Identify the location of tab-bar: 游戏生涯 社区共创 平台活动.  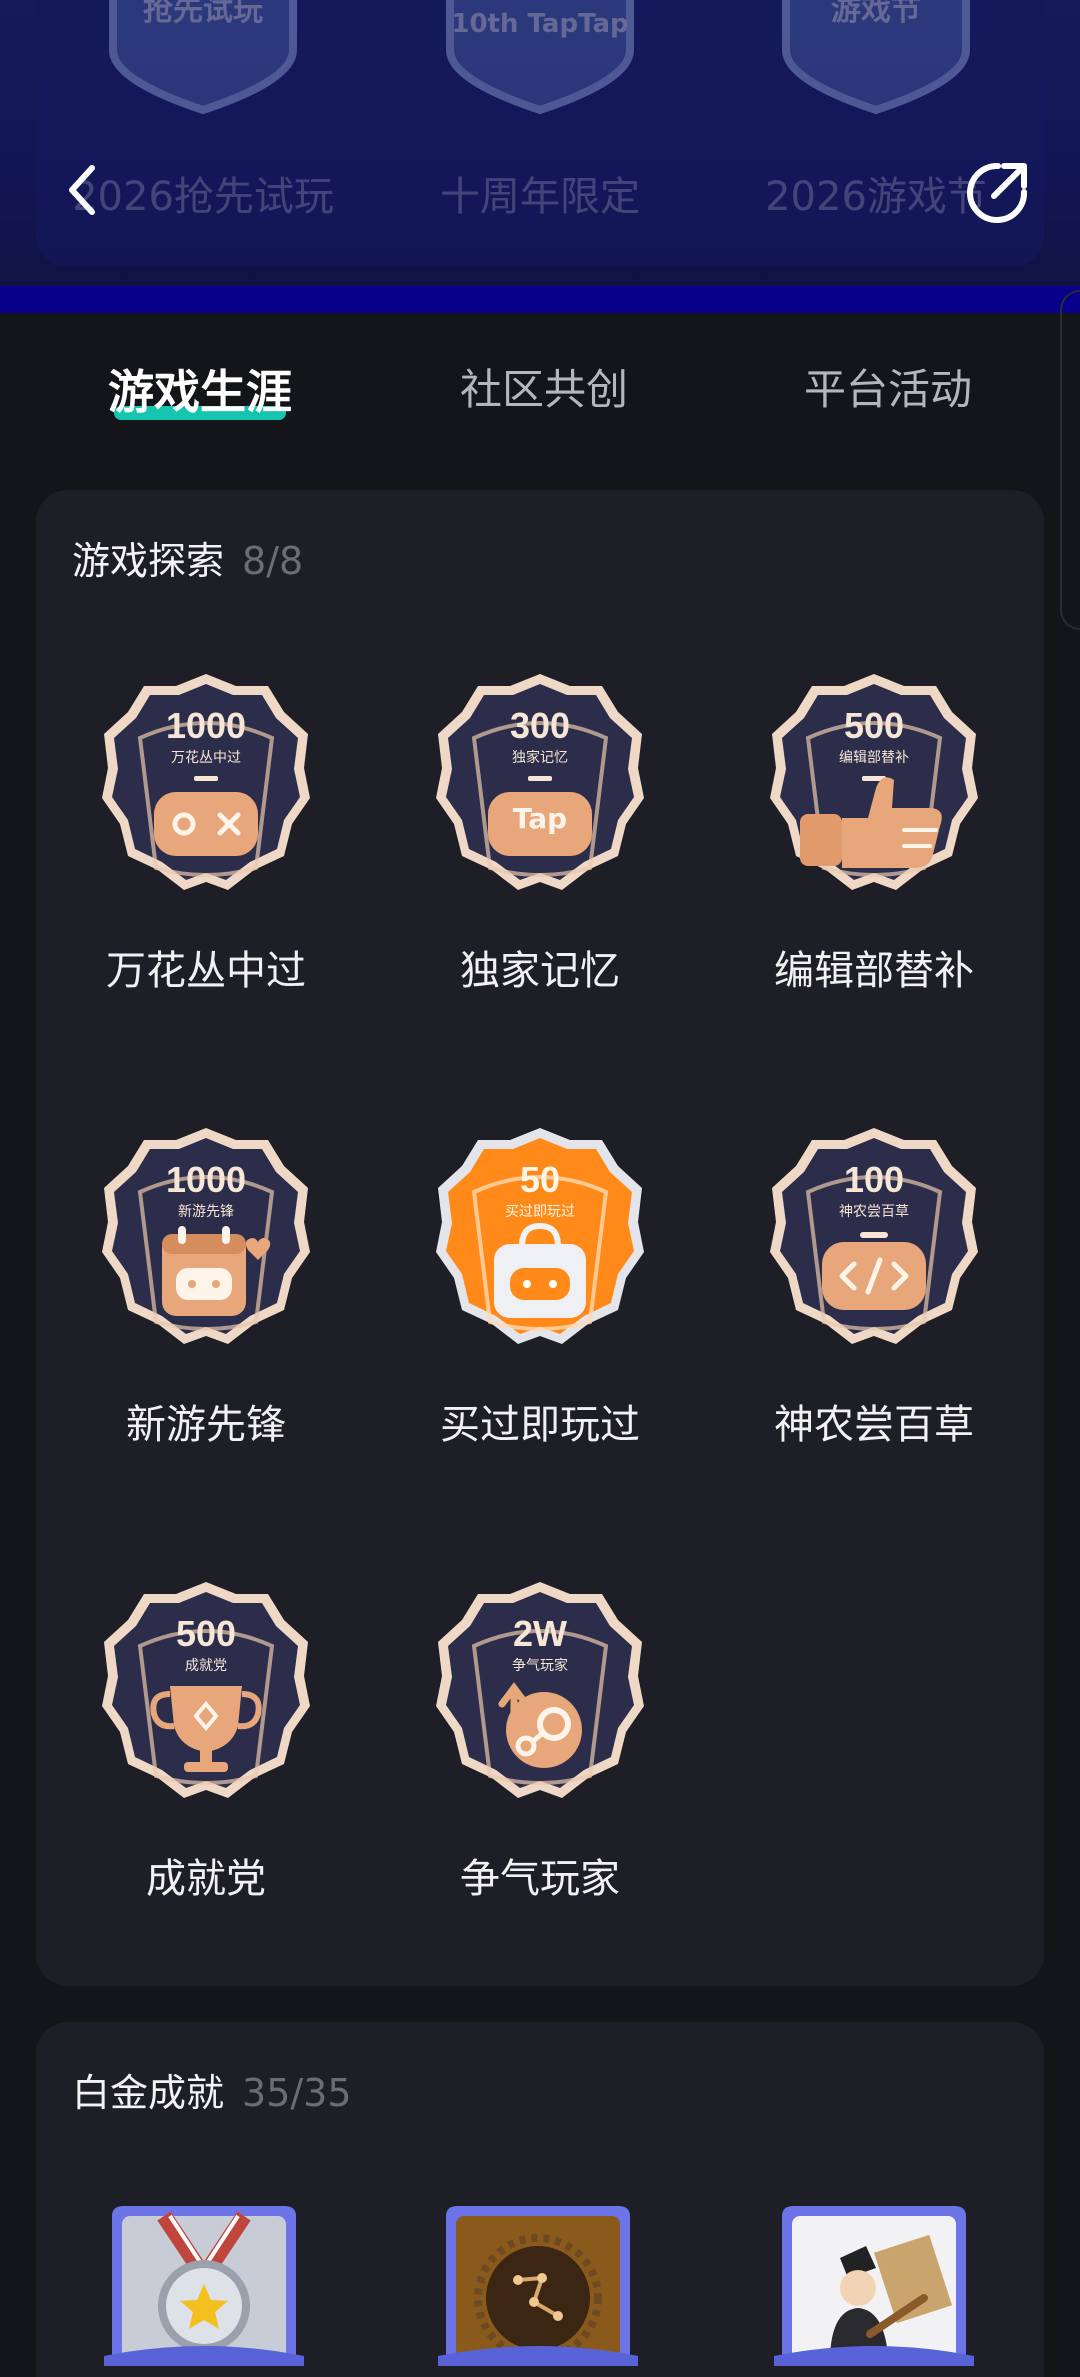
(540, 385).